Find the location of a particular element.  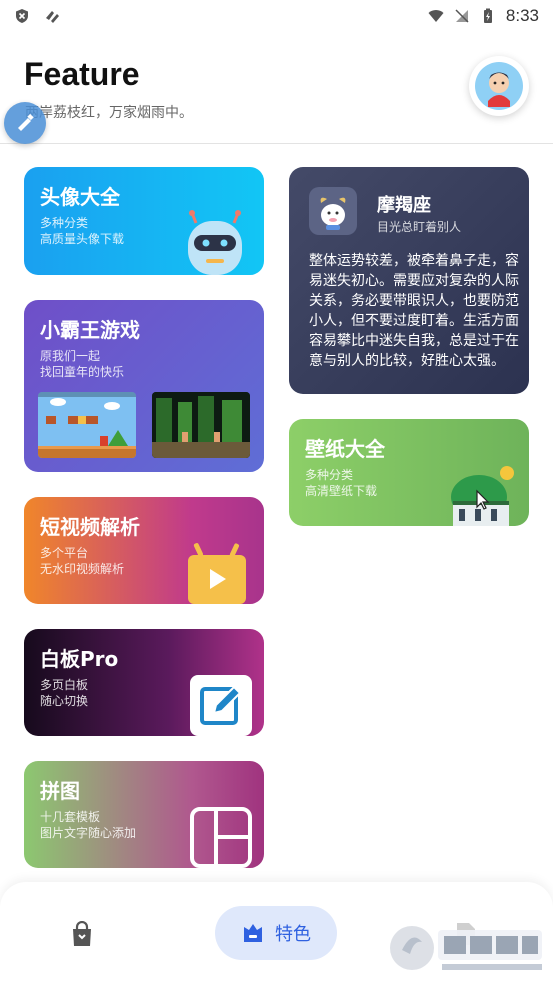

card-video-desc: 多个平台 is located at coordinates (64, 553).